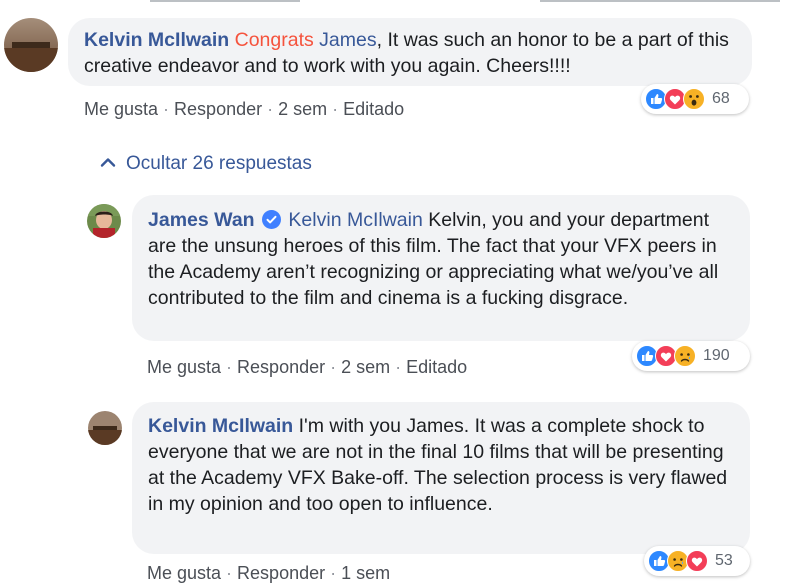 Image resolution: width=800 pixels, height=586 pixels. I want to click on avatar-kelvin, so click(31, 45).